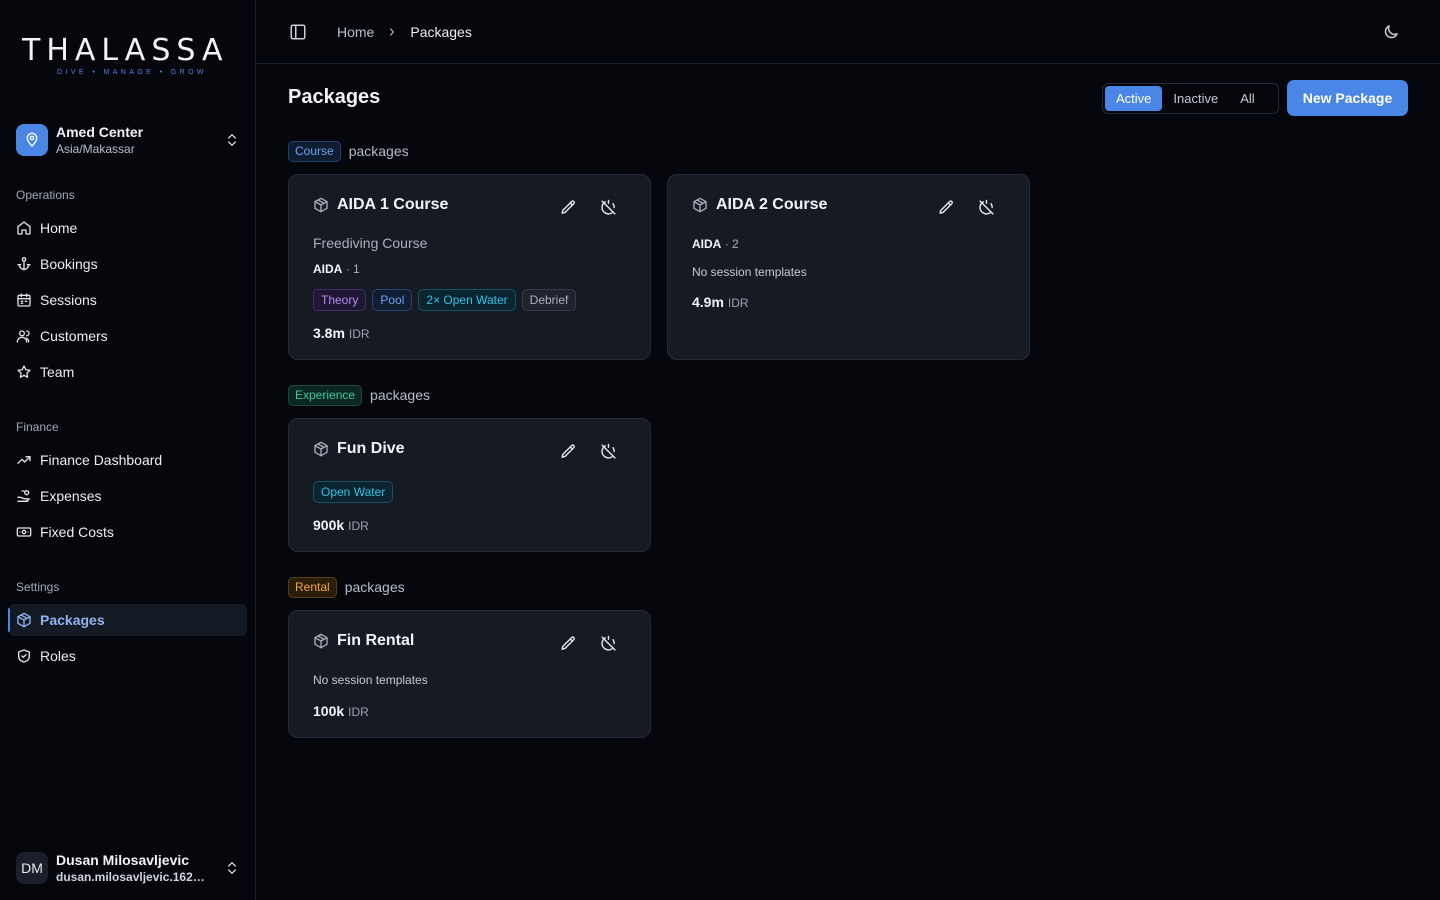 This screenshot has width=1440, height=900. I want to click on star-icon, so click(24, 372).